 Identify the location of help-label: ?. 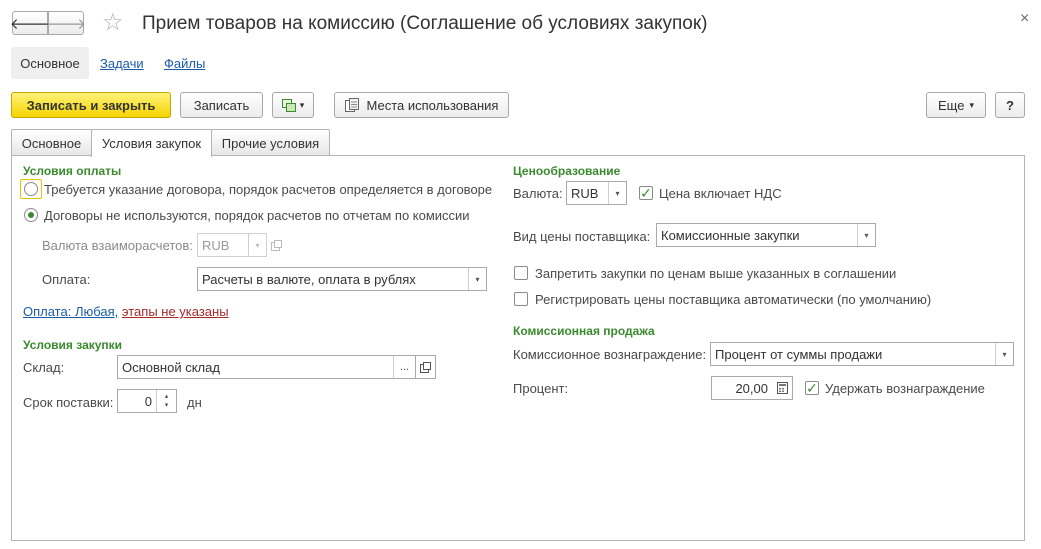
(1010, 105).